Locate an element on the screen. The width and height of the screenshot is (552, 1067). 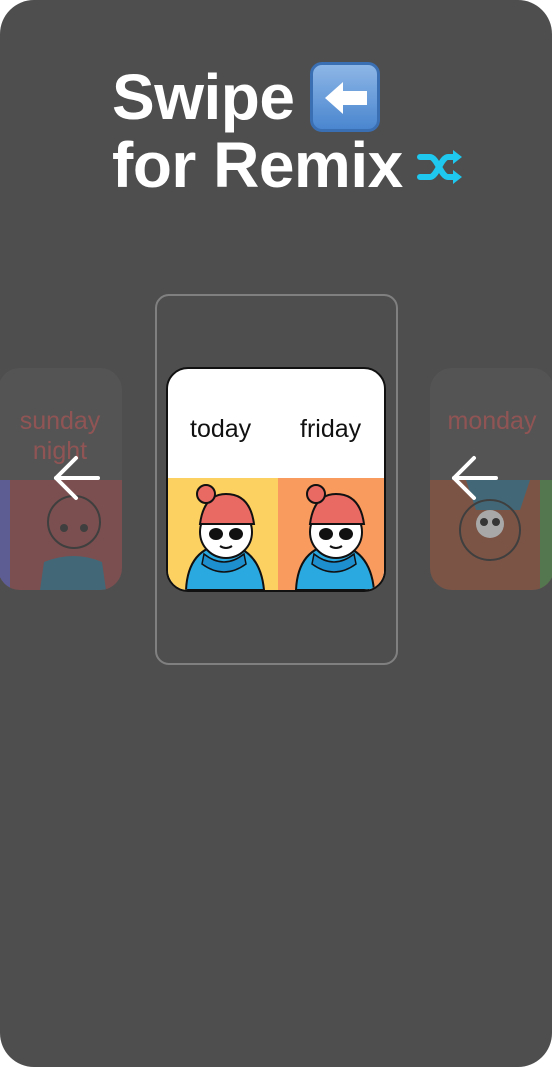
meme-label-right: friday is located at coordinates (331, 429).